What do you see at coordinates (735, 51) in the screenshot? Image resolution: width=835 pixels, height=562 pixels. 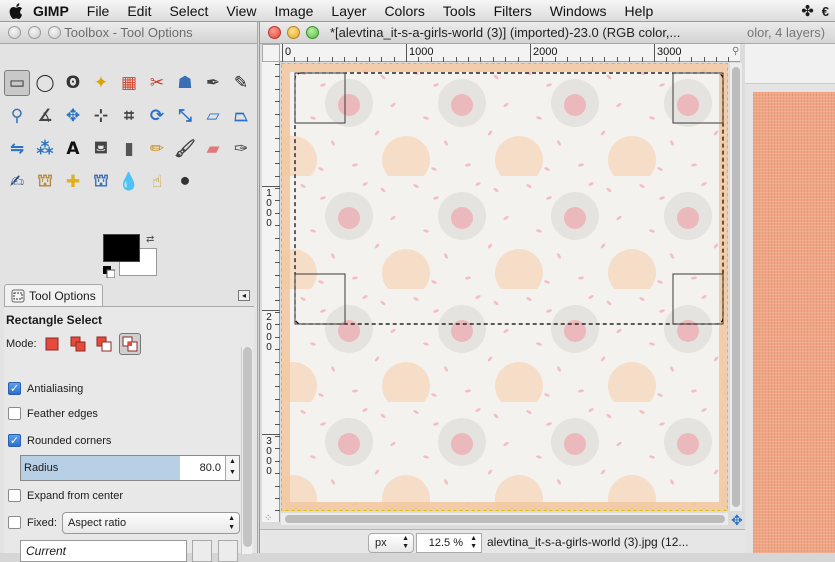 I see `zoom-fit-icon: ⚲` at bounding box center [735, 51].